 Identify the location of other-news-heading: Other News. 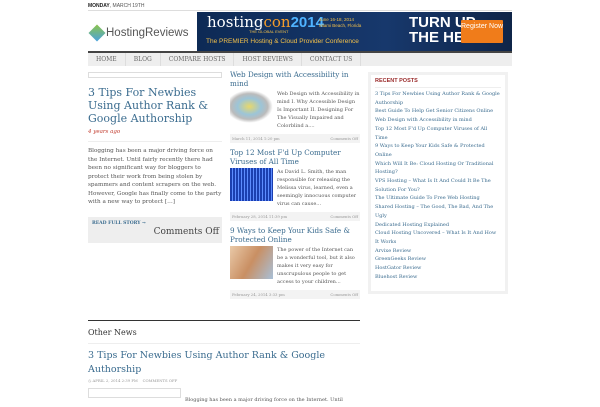
(224, 332).